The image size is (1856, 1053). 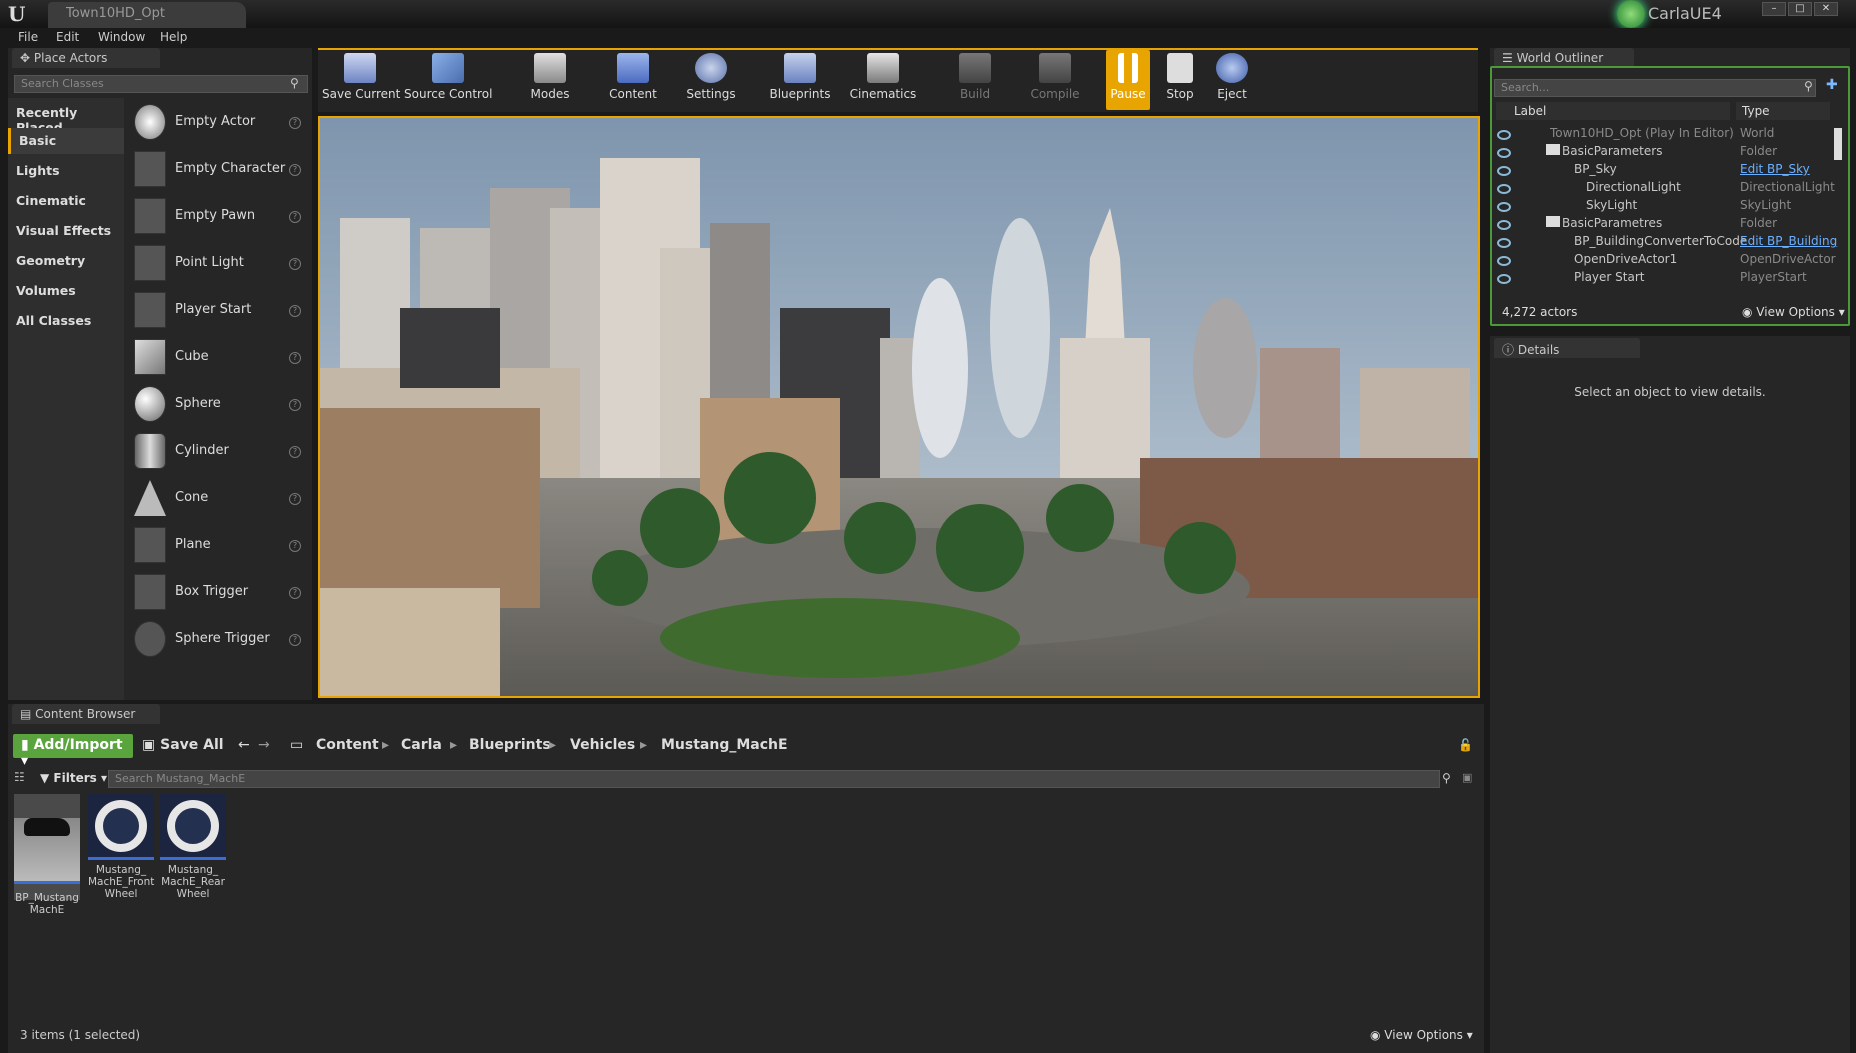 I want to click on outliner-row-player-start: Player Start, so click(x=1715, y=279).